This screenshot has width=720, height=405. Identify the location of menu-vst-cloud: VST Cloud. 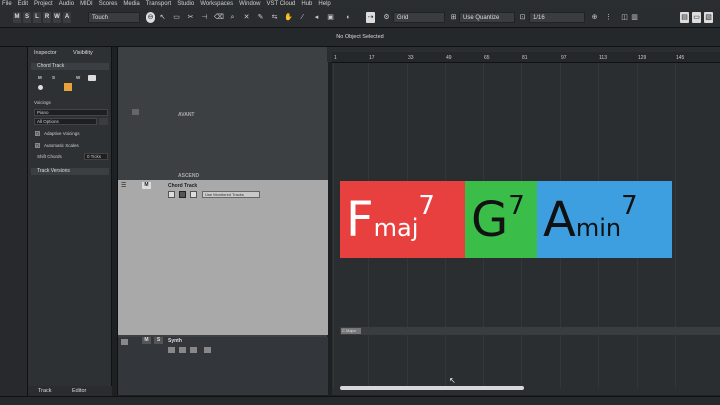
(280, 4).